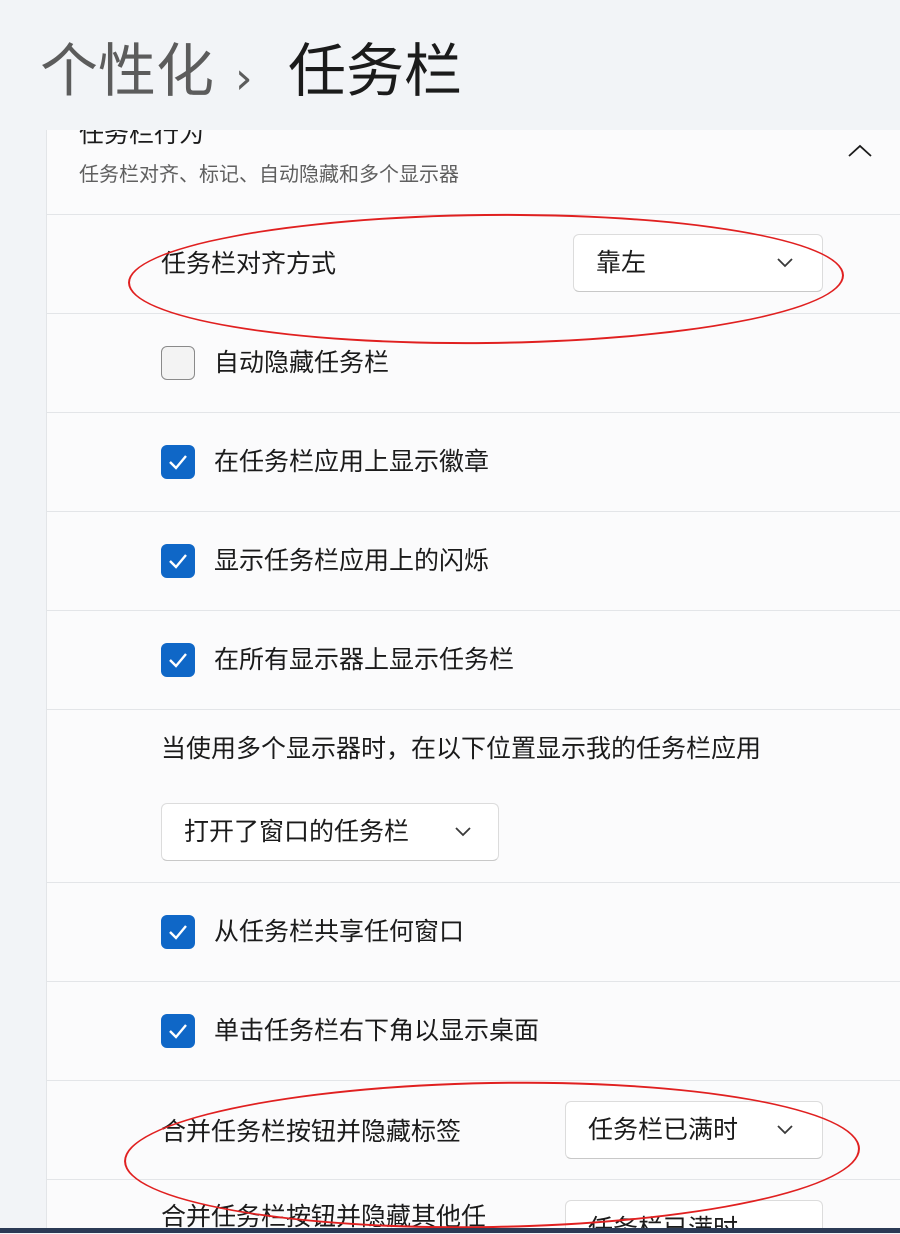 This screenshot has height=1234, width=900. Describe the element at coordinates (375, 71) in the screenshot. I see `page-title: 任务栏` at that location.